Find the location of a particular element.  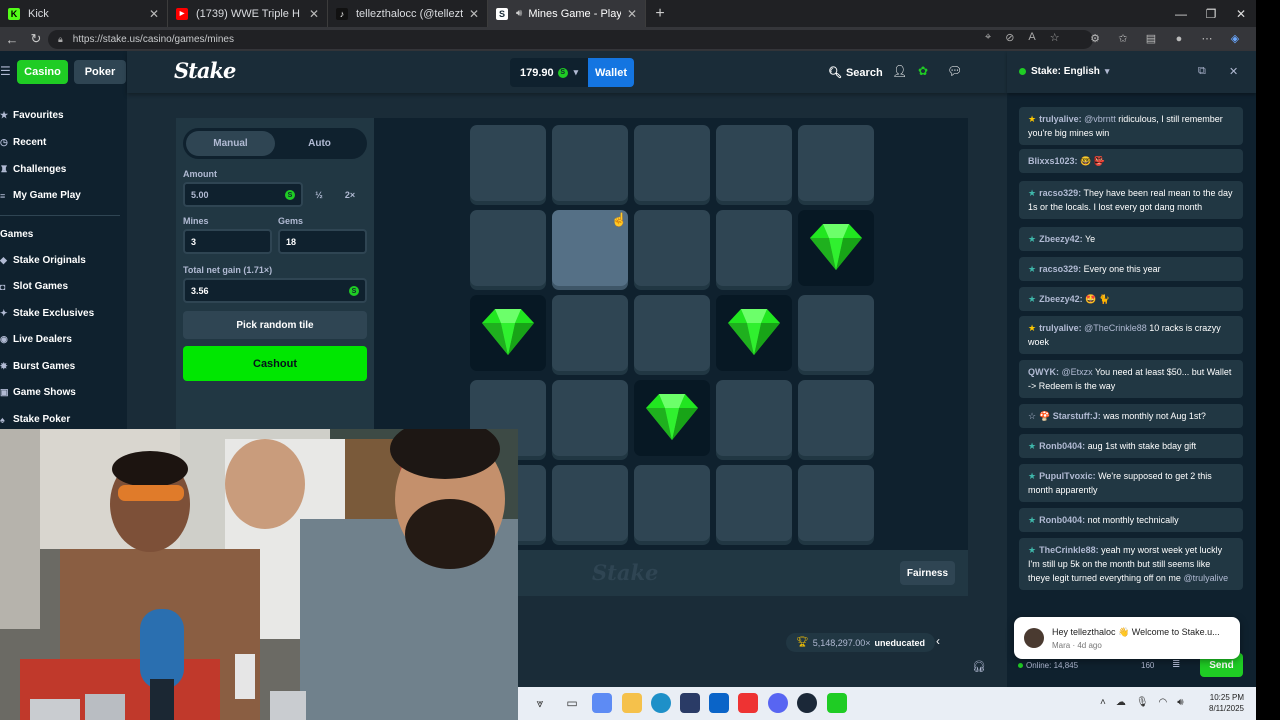

chat-username: TheCrinkle88: is located at coordinates (1069, 550).